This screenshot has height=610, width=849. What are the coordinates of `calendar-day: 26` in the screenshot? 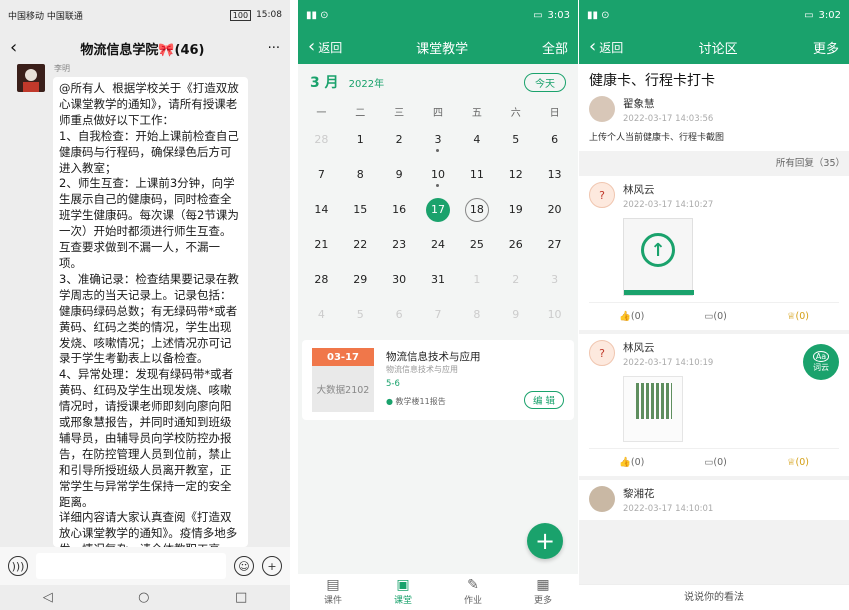 It's located at (515, 244).